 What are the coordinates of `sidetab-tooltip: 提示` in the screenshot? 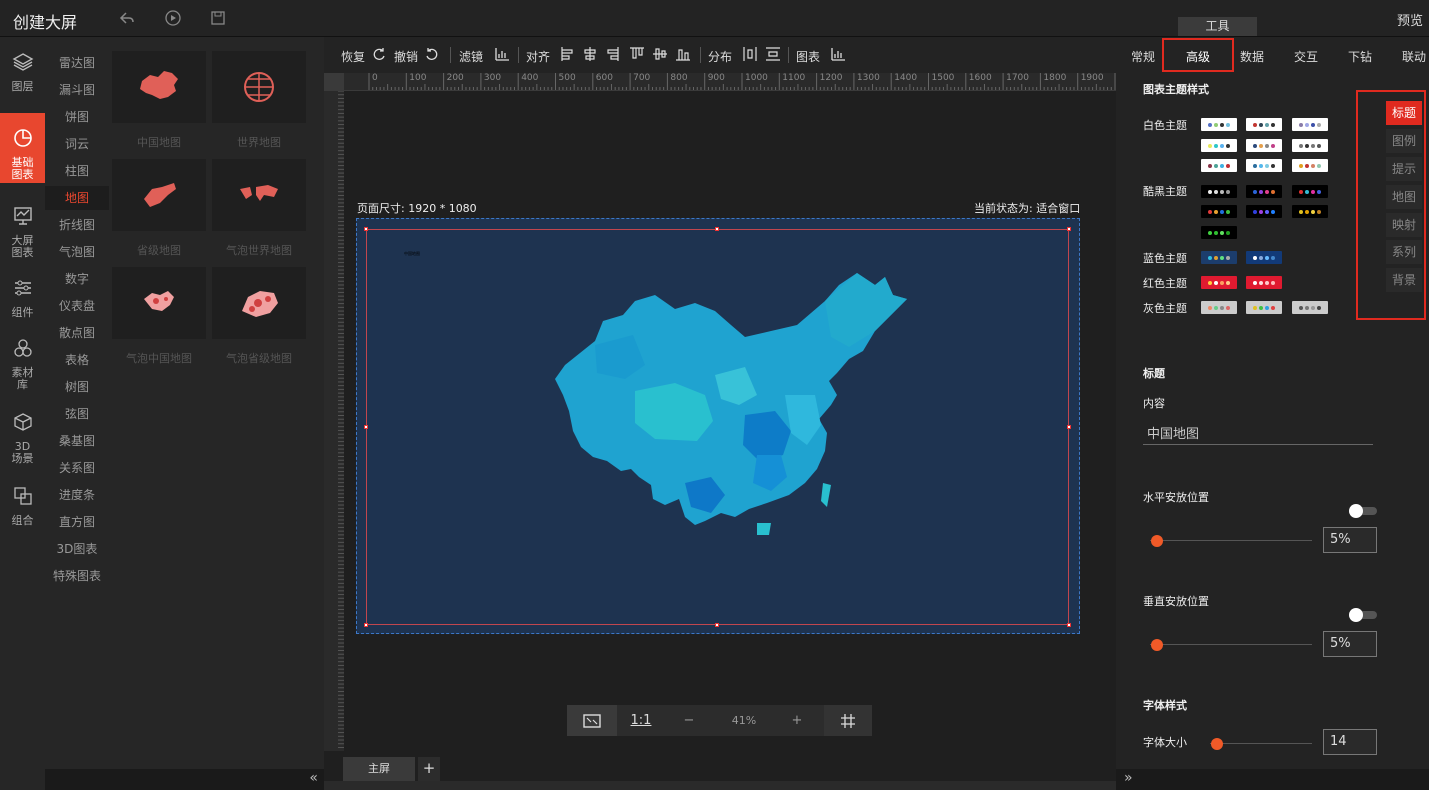 It's located at (1404, 169).